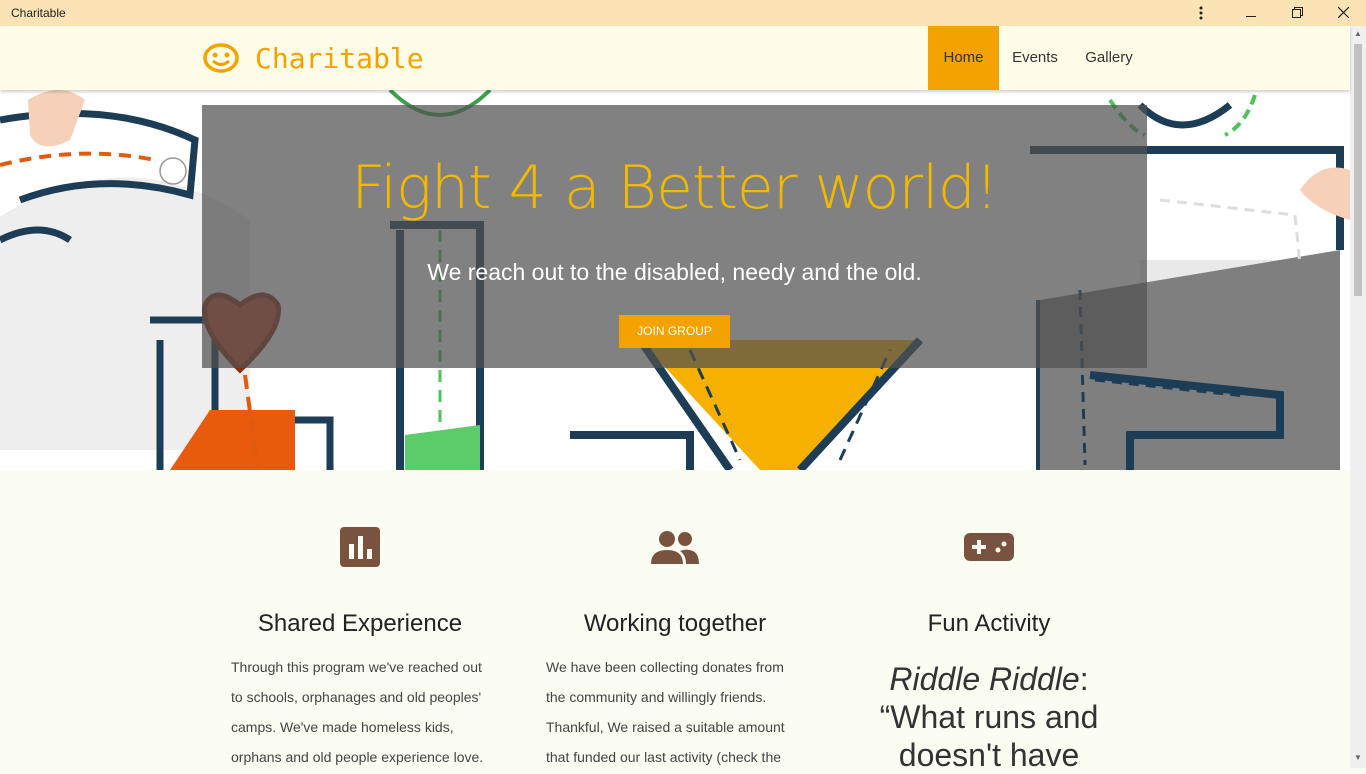 The width and height of the screenshot is (1366, 774). I want to click on join-group-button: JOIN GROUP, so click(674, 331).